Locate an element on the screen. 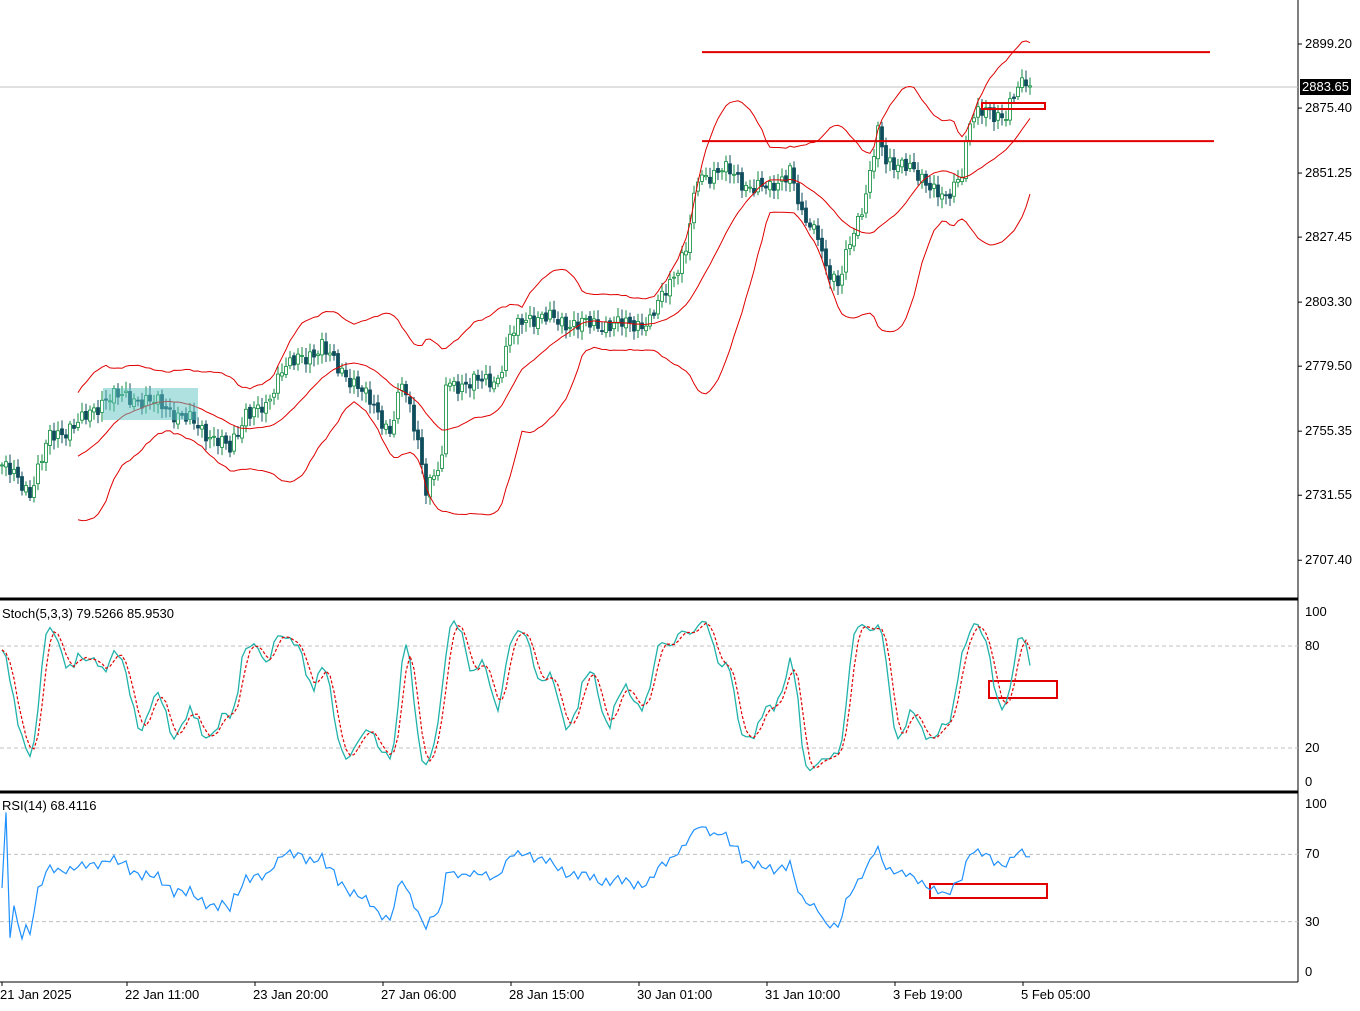  price-tick-label: 2803.30 is located at coordinates (1328, 302).